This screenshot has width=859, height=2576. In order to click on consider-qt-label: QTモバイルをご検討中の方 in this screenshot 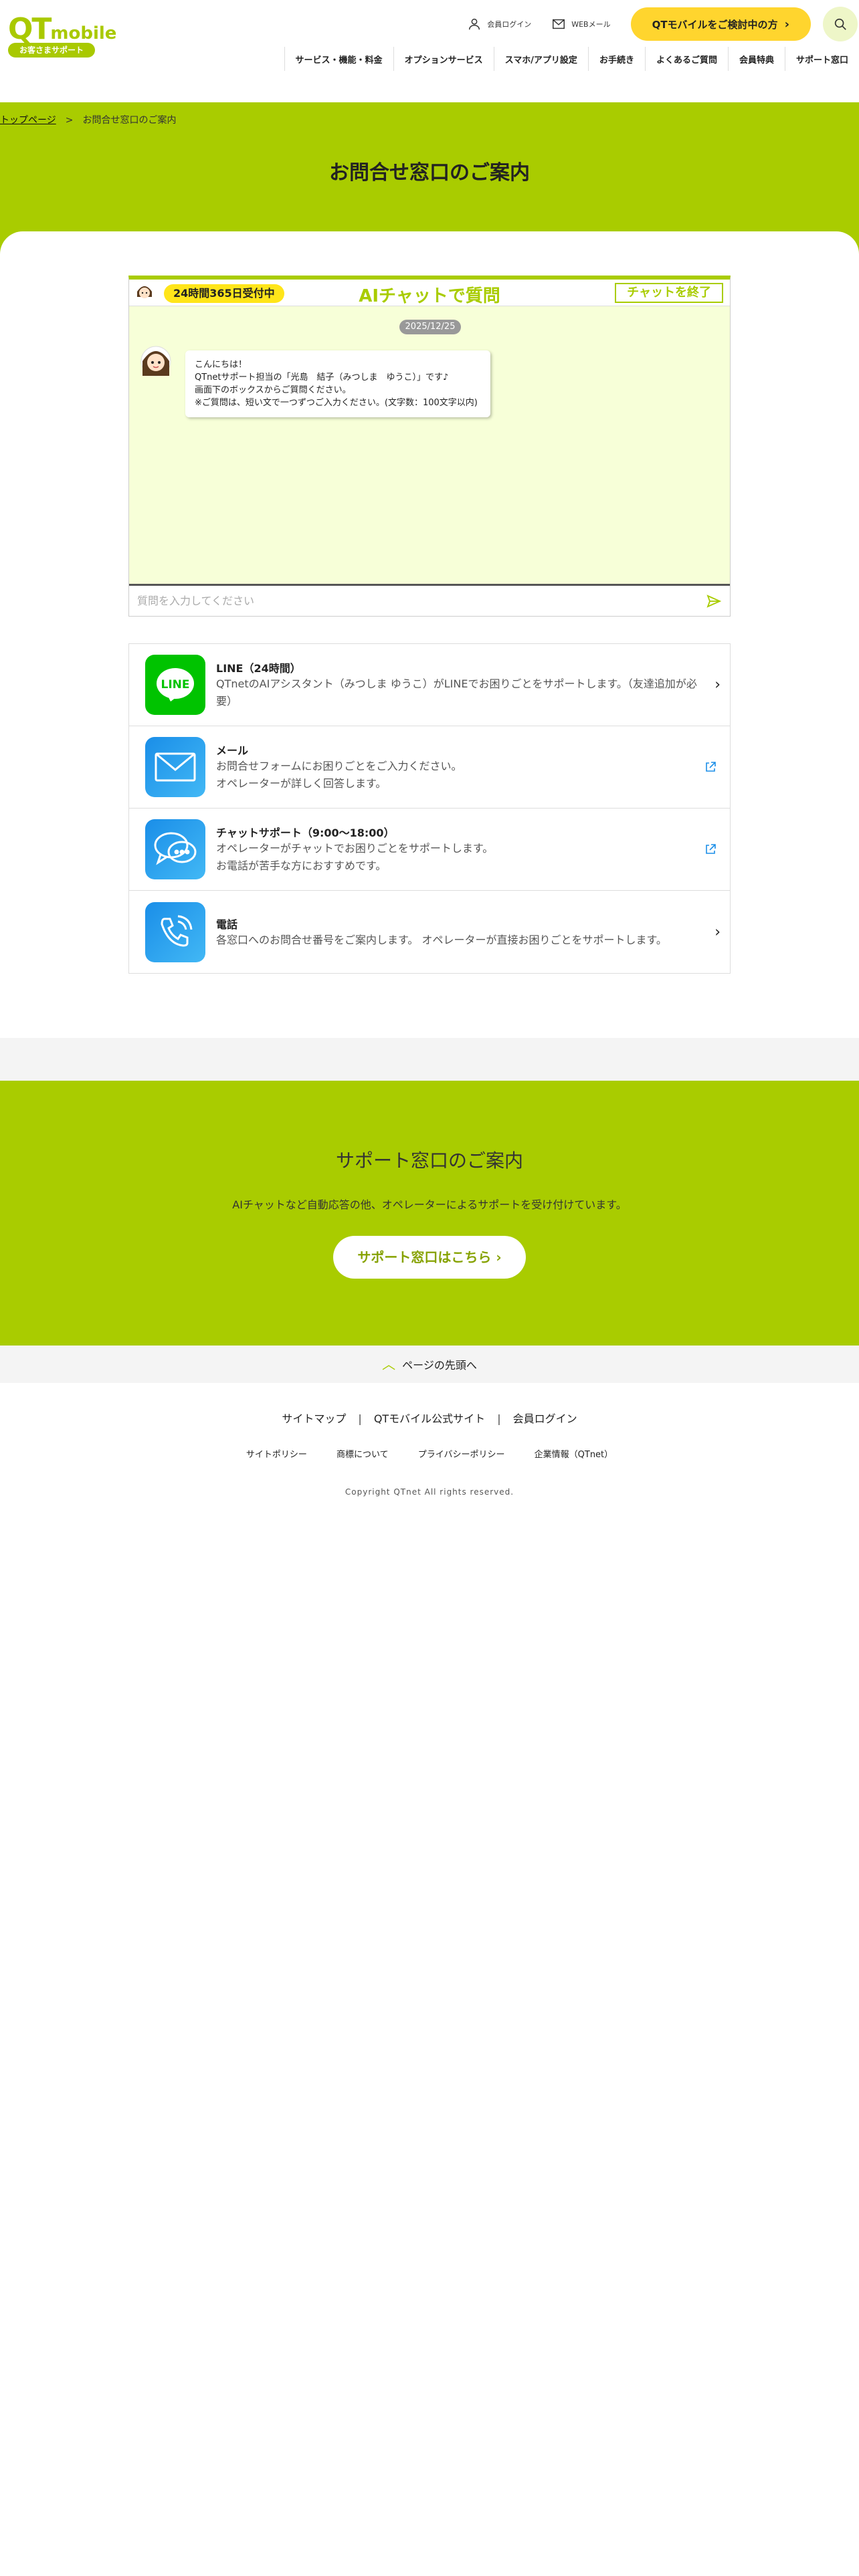, I will do `click(715, 24)`.